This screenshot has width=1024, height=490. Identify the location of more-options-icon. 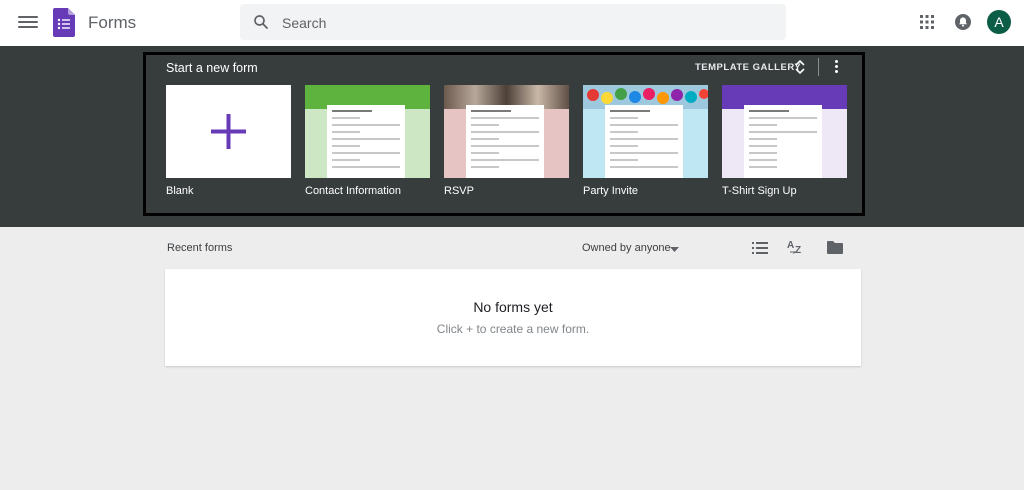
(836, 68).